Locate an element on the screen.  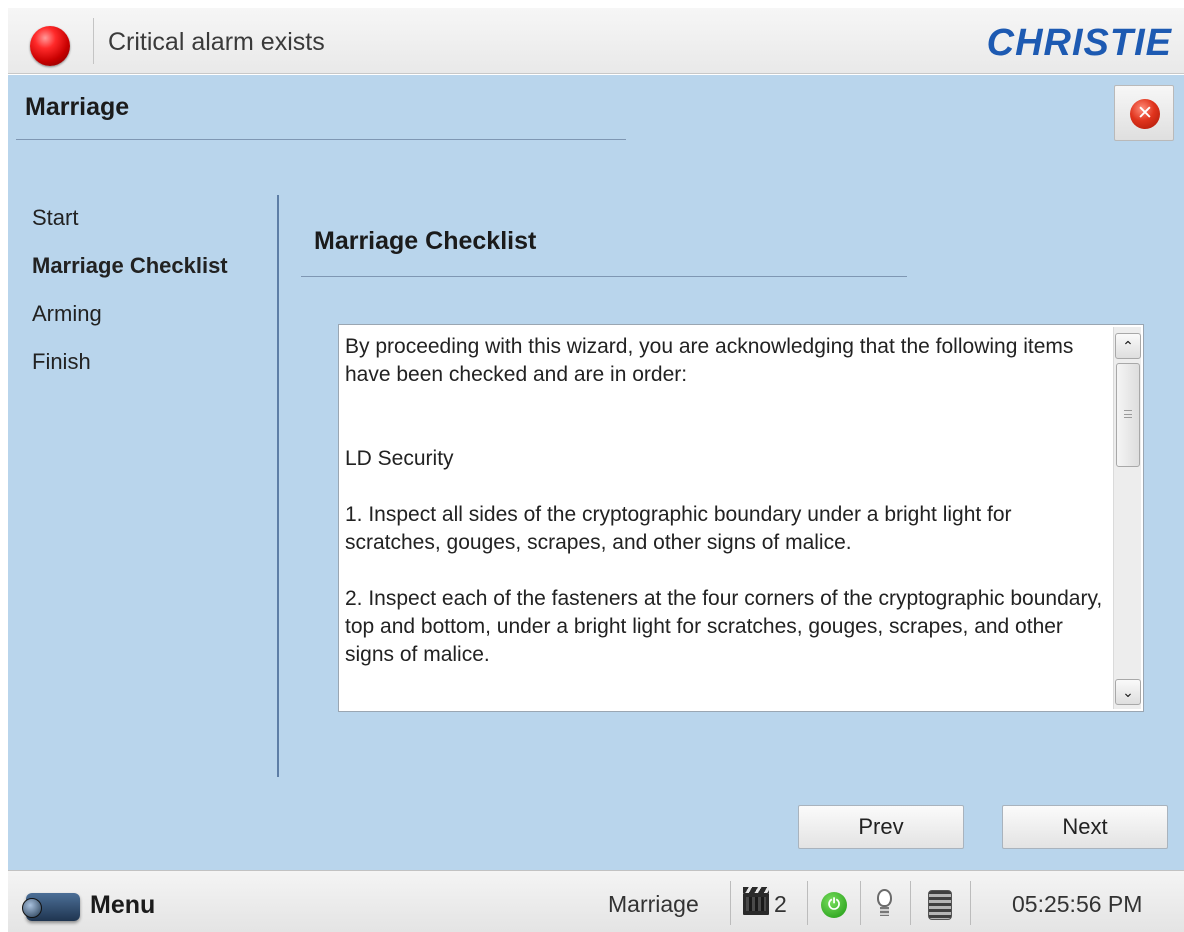
vertical-scrollbar: ⌃ ⌄ is located at coordinates (1127, 518).